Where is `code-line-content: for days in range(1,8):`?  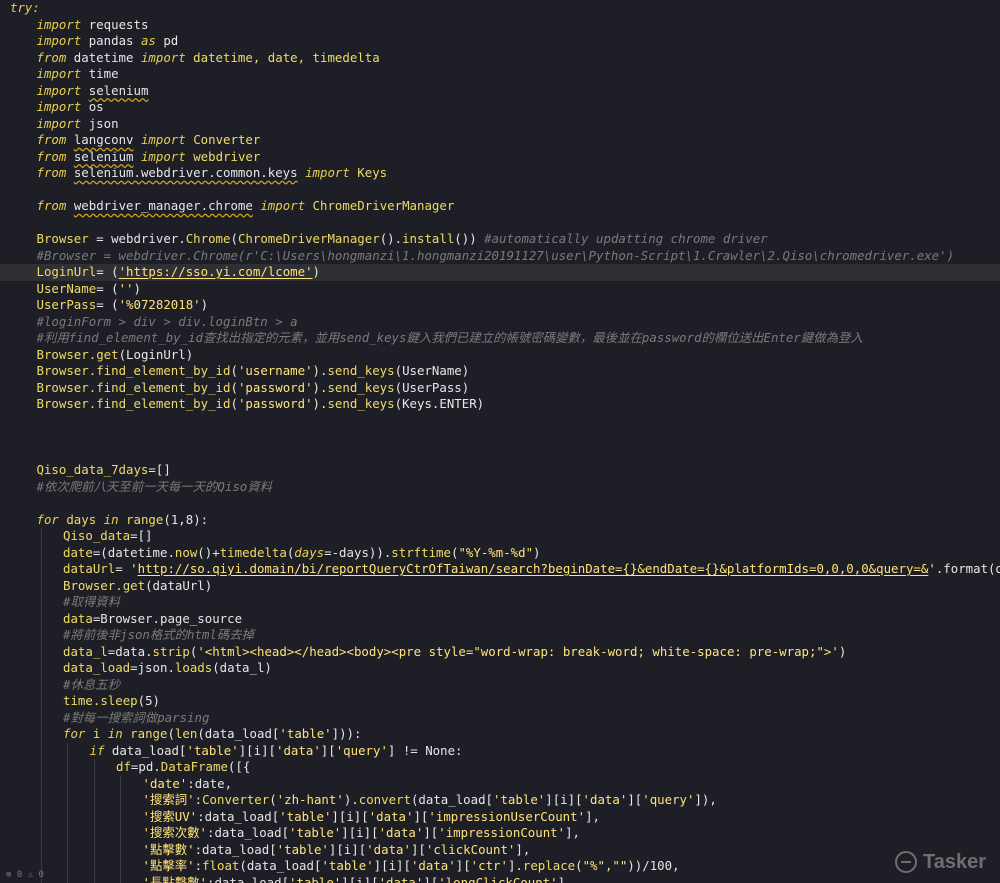
code-line-content: for days in range(1,8): is located at coordinates (123, 520).